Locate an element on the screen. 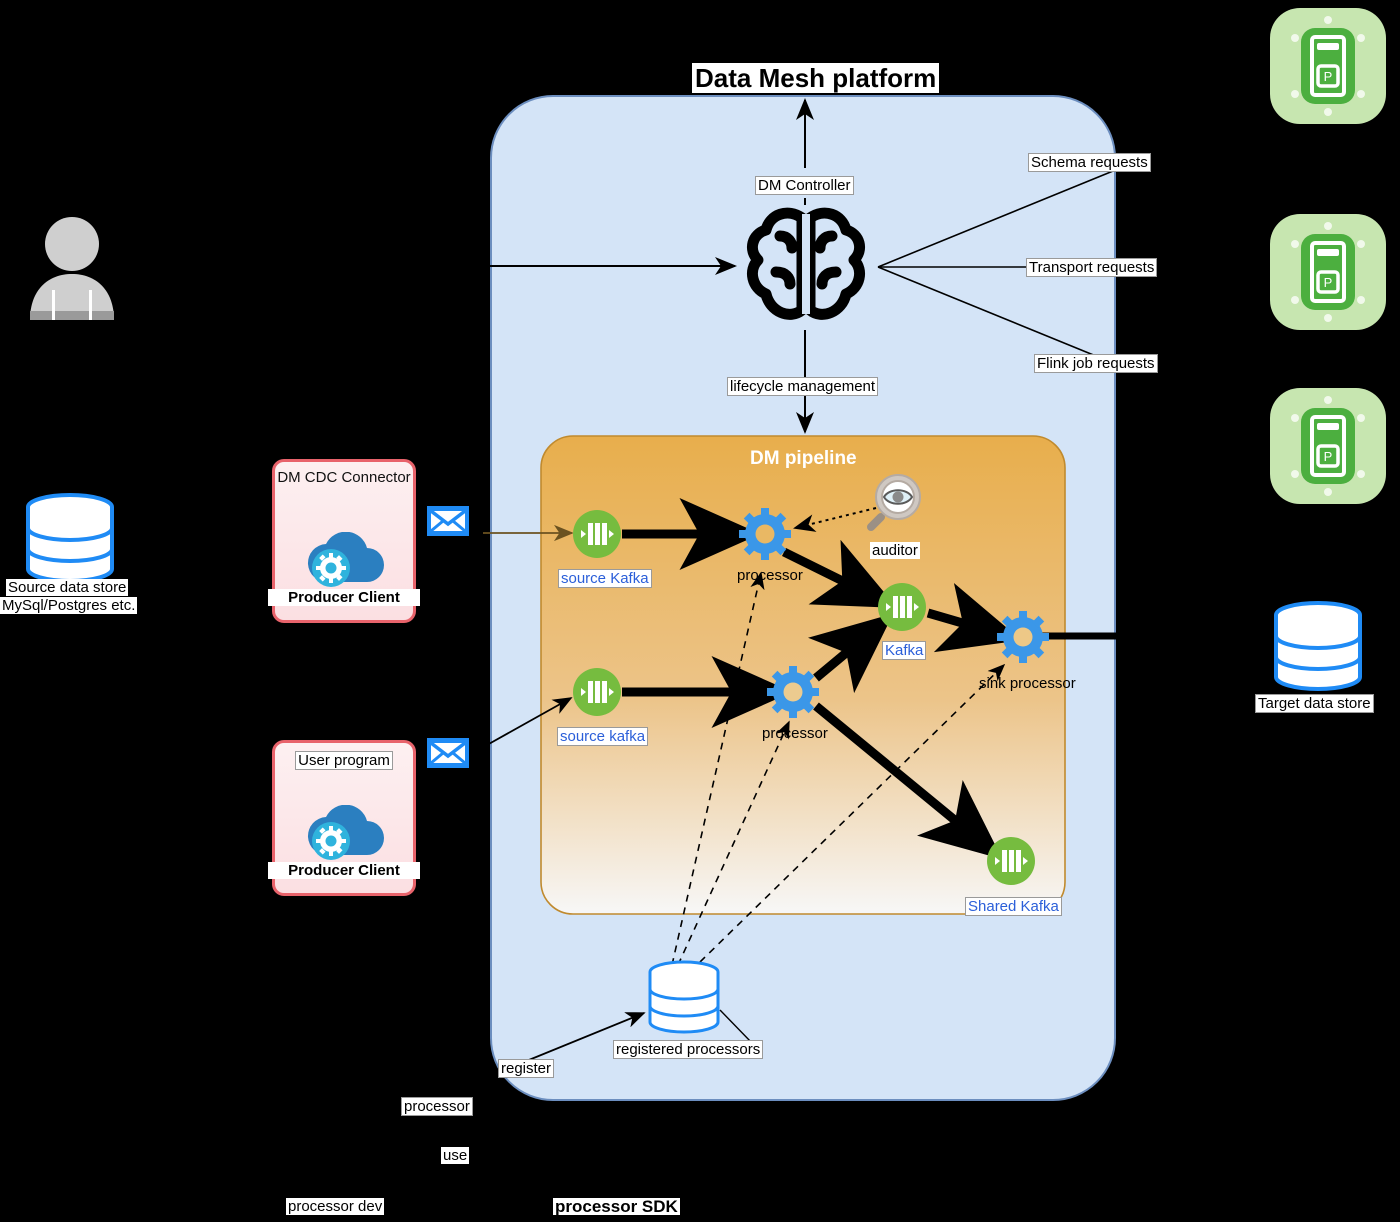  pipeline-title: DM pipeline is located at coordinates (803, 458).